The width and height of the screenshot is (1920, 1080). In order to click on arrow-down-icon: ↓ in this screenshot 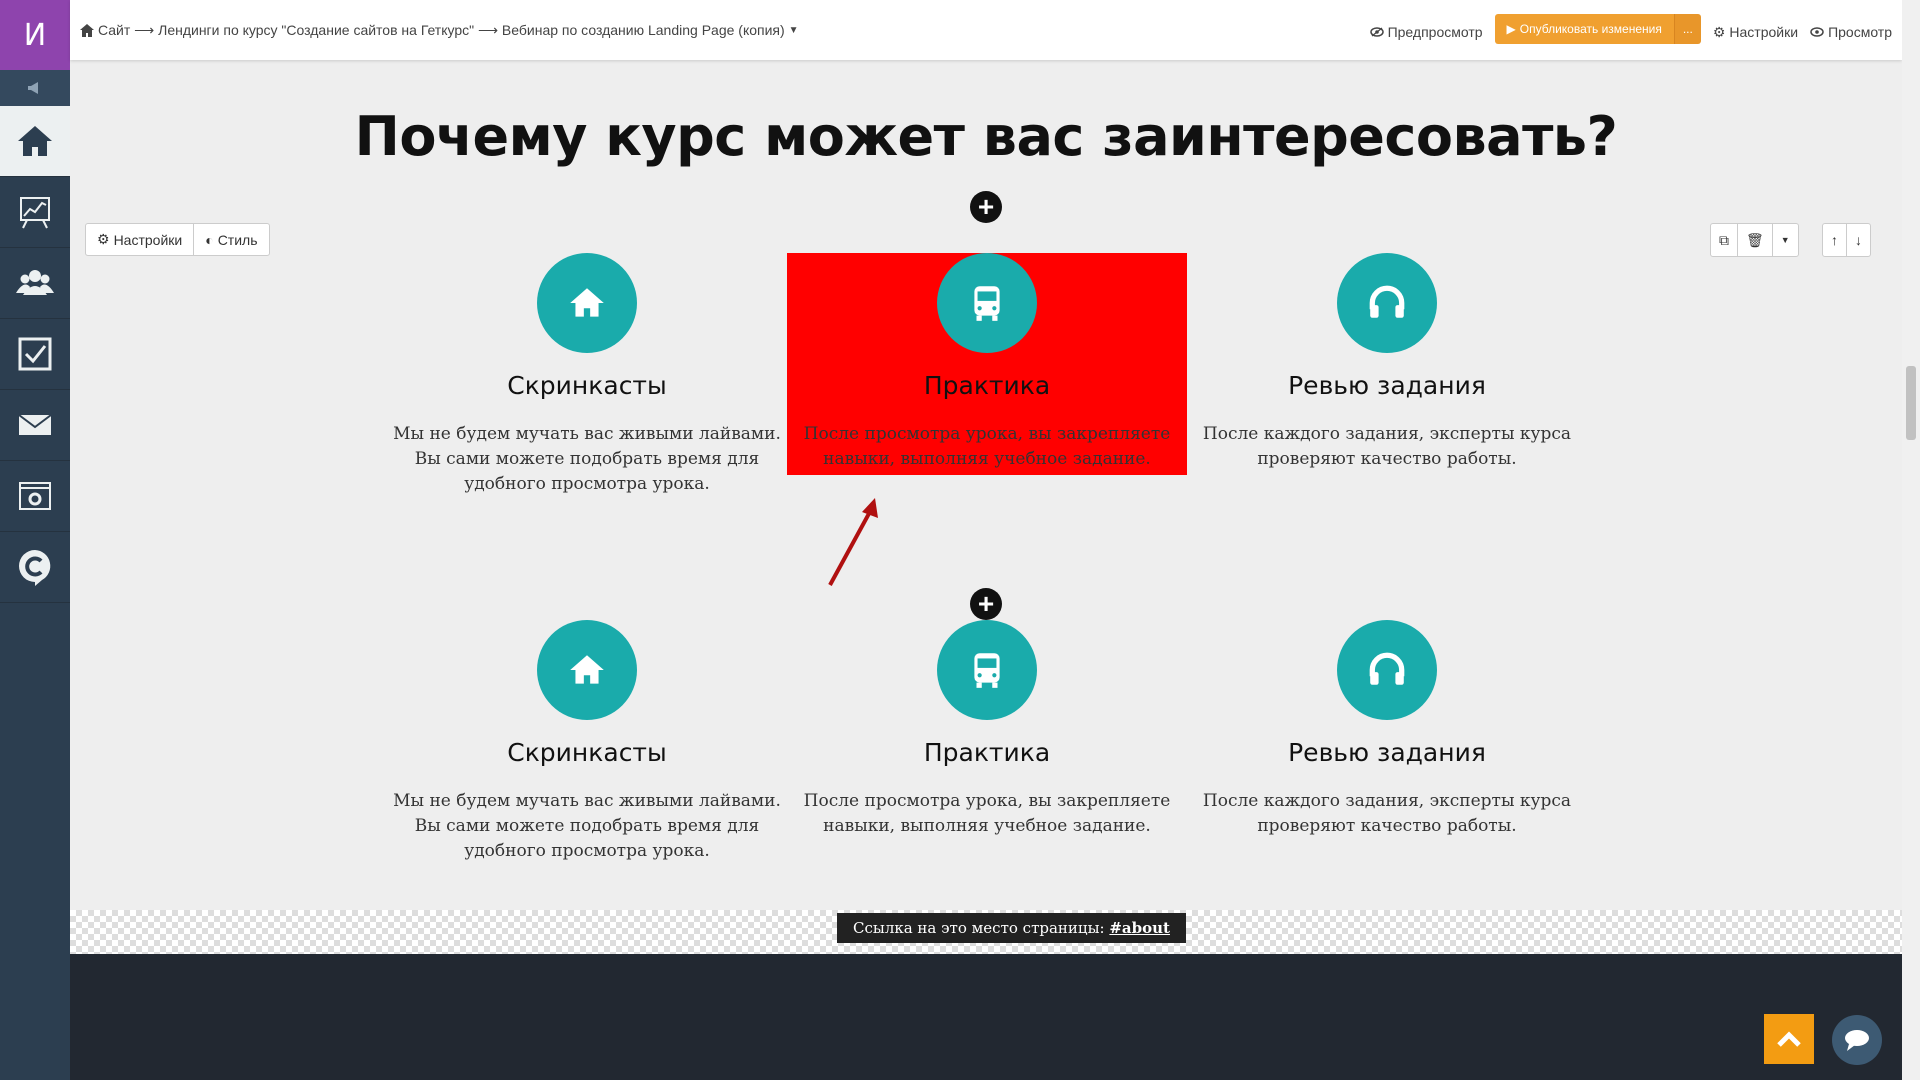, I will do `click(1858, 240)`.